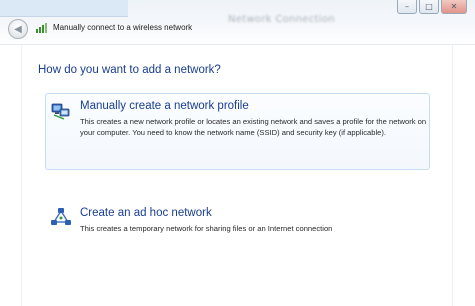 The width and height of the screenshot is (475, 306). Describe the element at coordinates (237, 44) in the screenshot. I see `header-divider` at that location.